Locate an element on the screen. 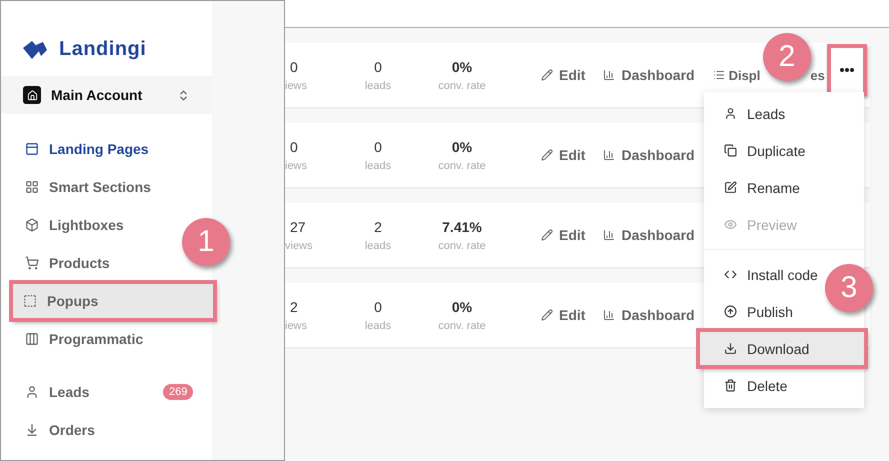  more-button is located at coordinates (847, 70).